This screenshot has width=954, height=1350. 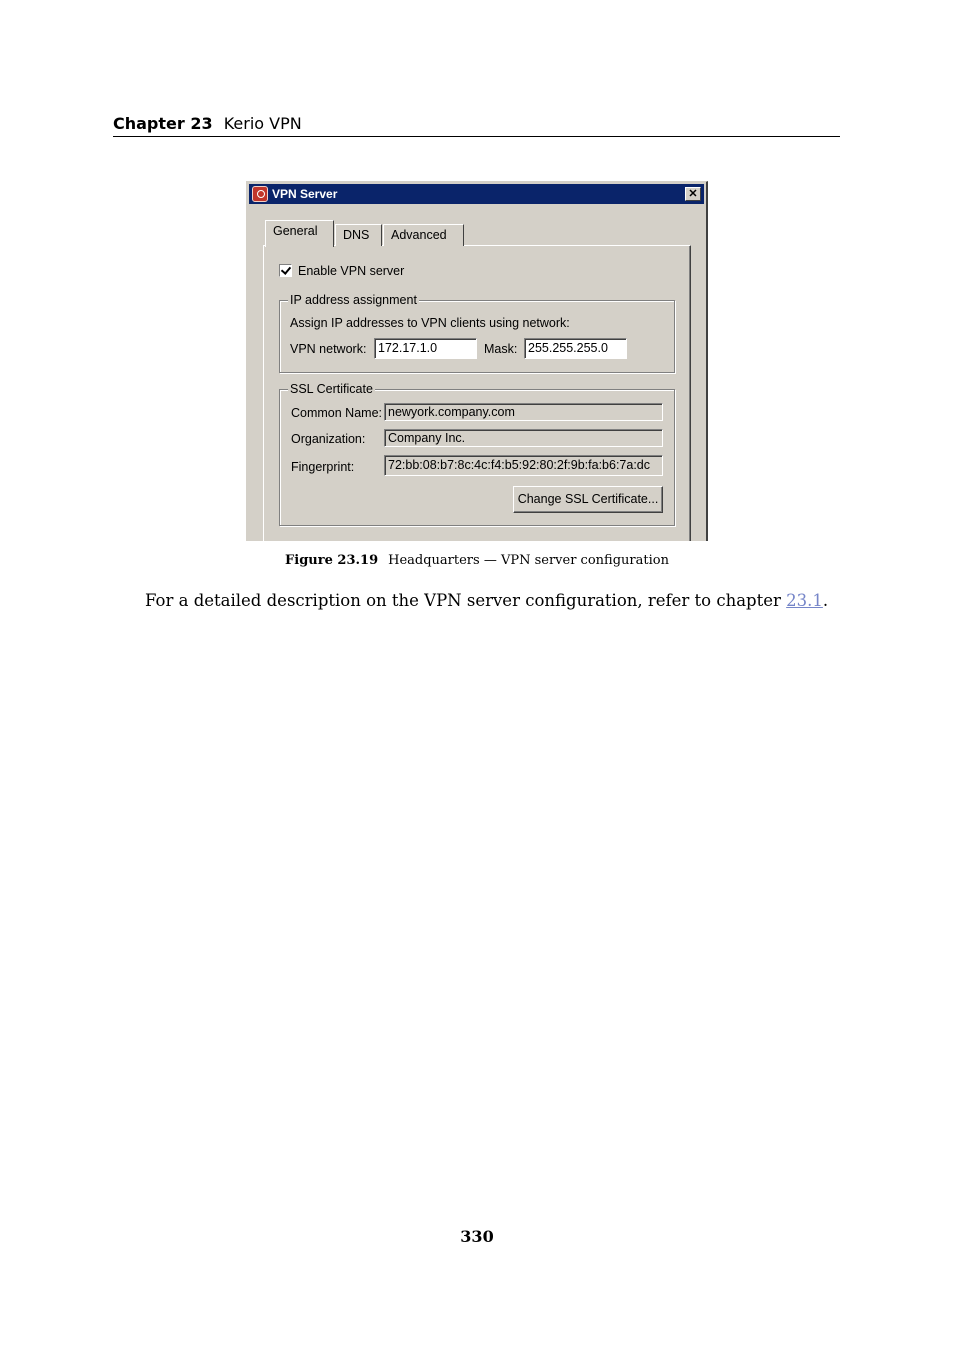 What do you see at coordinates (262, 123) in the screenshot?
I see `chapter-title: Kerio VPN` at bounding box center [262, 123].